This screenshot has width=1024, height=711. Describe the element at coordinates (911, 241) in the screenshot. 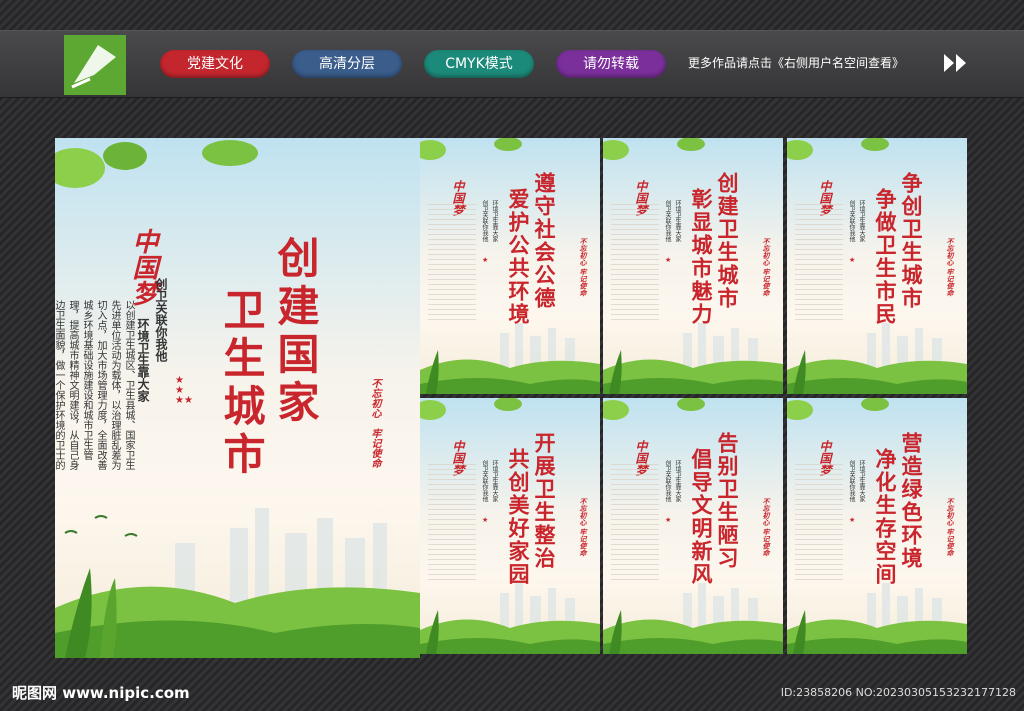

I see `poster-slogan-line1: 争创卫生城市` at that location.